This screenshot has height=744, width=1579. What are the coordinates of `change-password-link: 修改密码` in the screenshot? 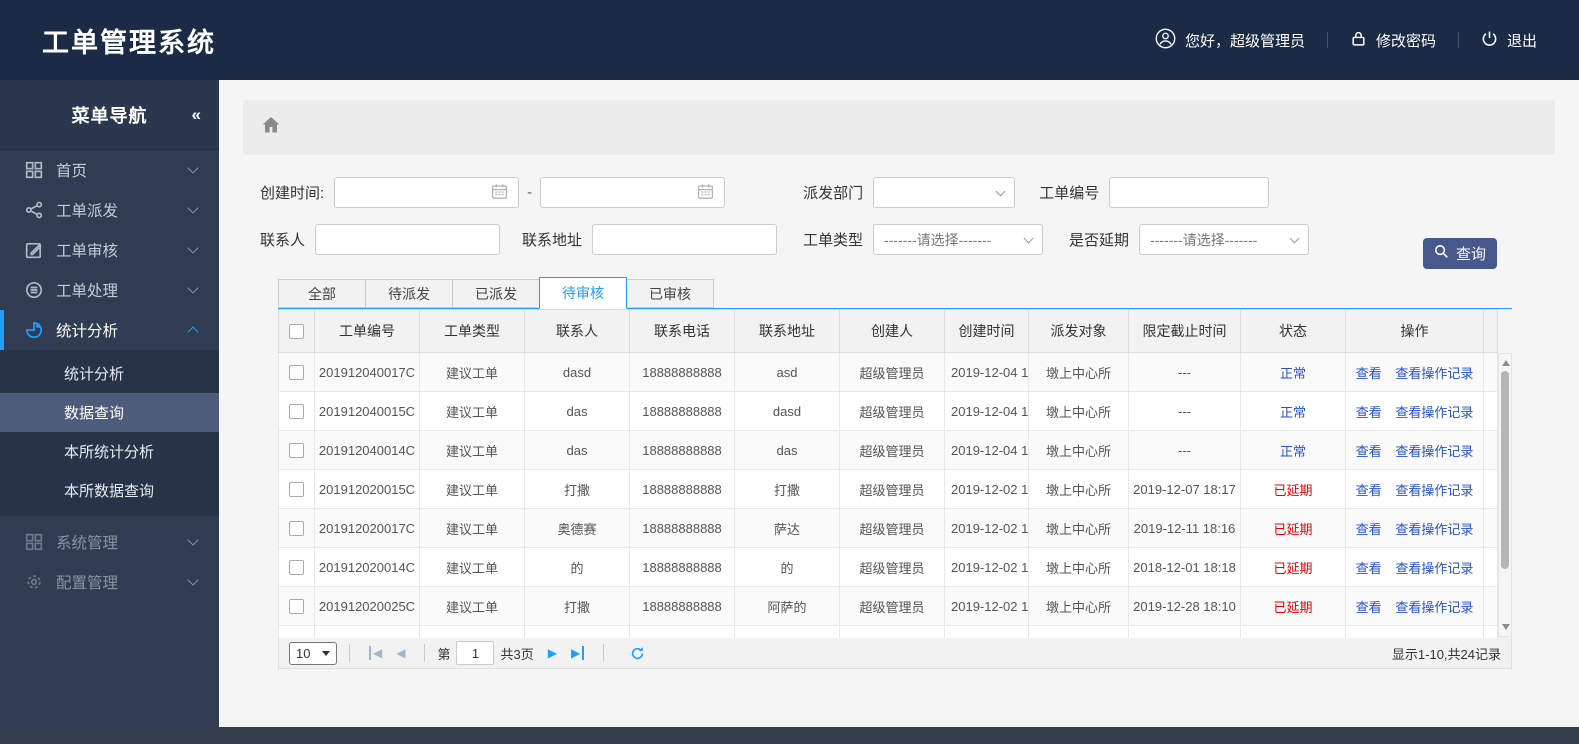 It's located at (1393, 40).